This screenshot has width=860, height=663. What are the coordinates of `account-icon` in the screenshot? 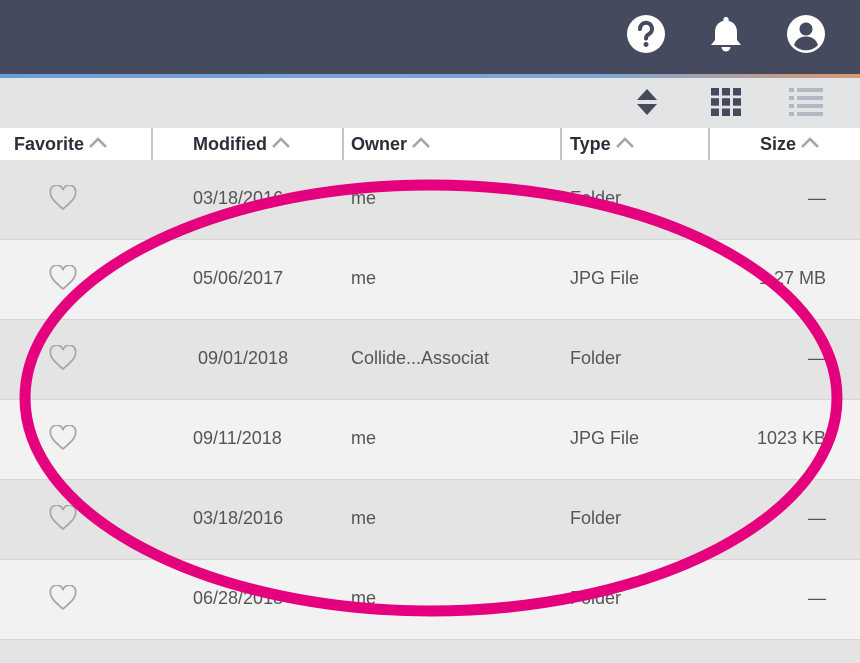 It's located at (806, 34).